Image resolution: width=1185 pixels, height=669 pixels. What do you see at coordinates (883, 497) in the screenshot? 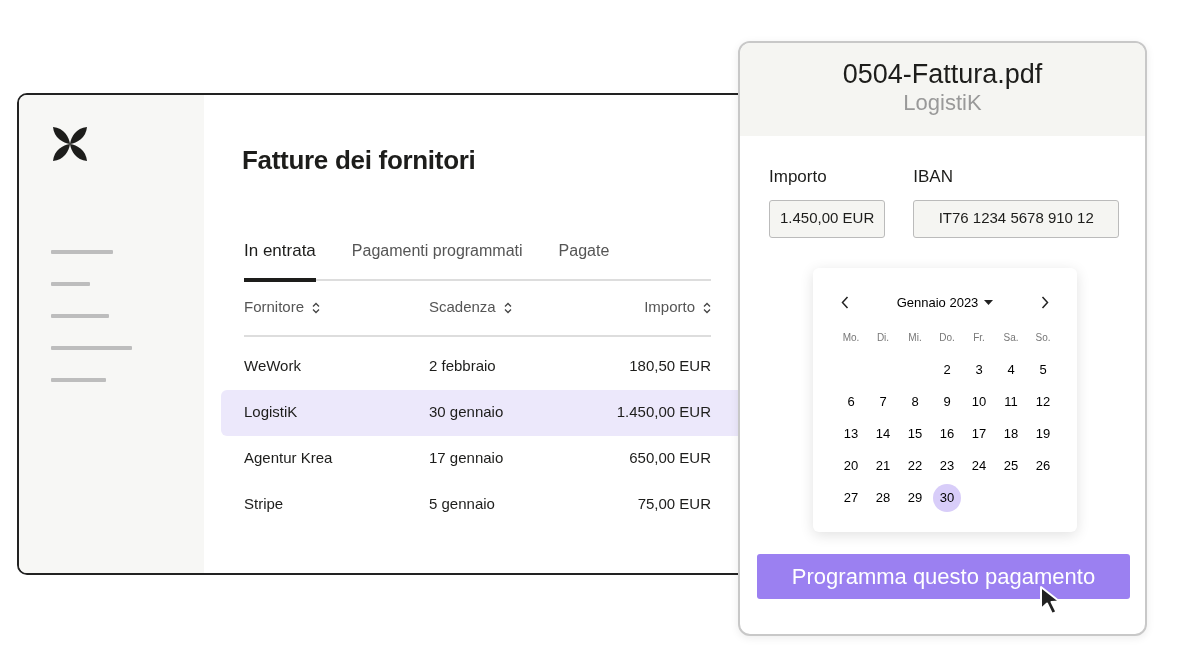
I see `calendar-day: 28` at bounding box center [883, 497].